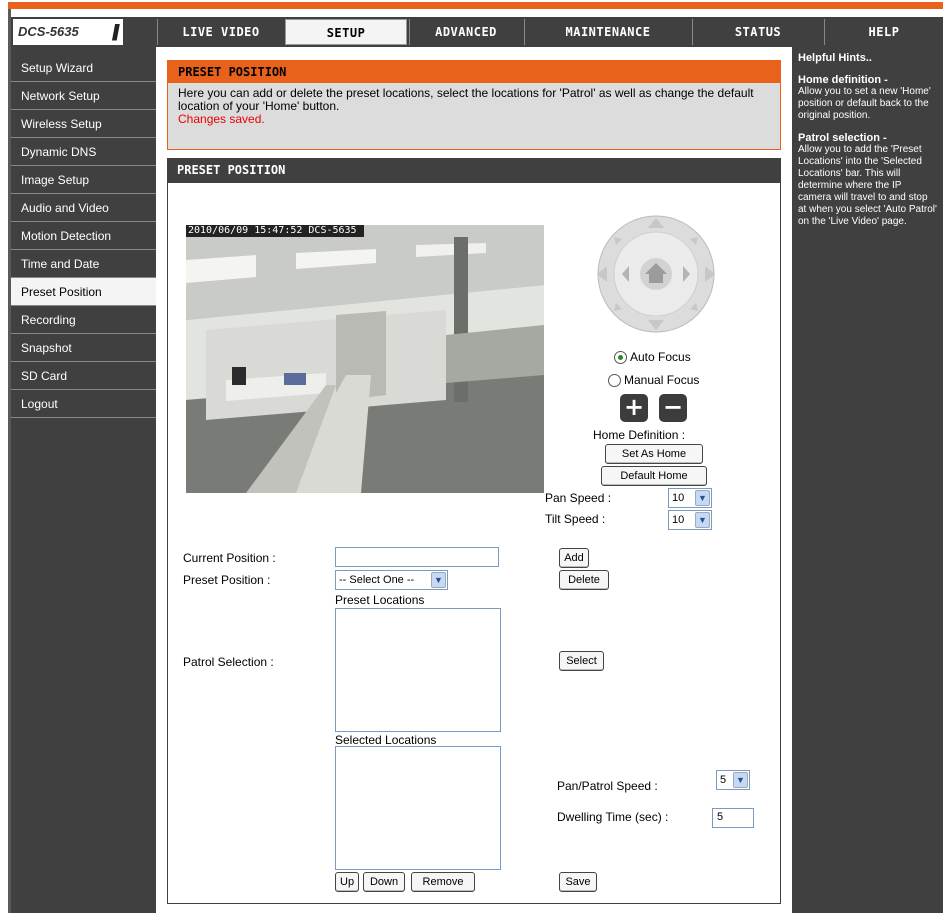 This screenshot has height=913, width=943. What do you see at coordinates (377, 580) in the screenshot?
I see `preset-position-value: -- Select One --` at bounding box center [377, 580].